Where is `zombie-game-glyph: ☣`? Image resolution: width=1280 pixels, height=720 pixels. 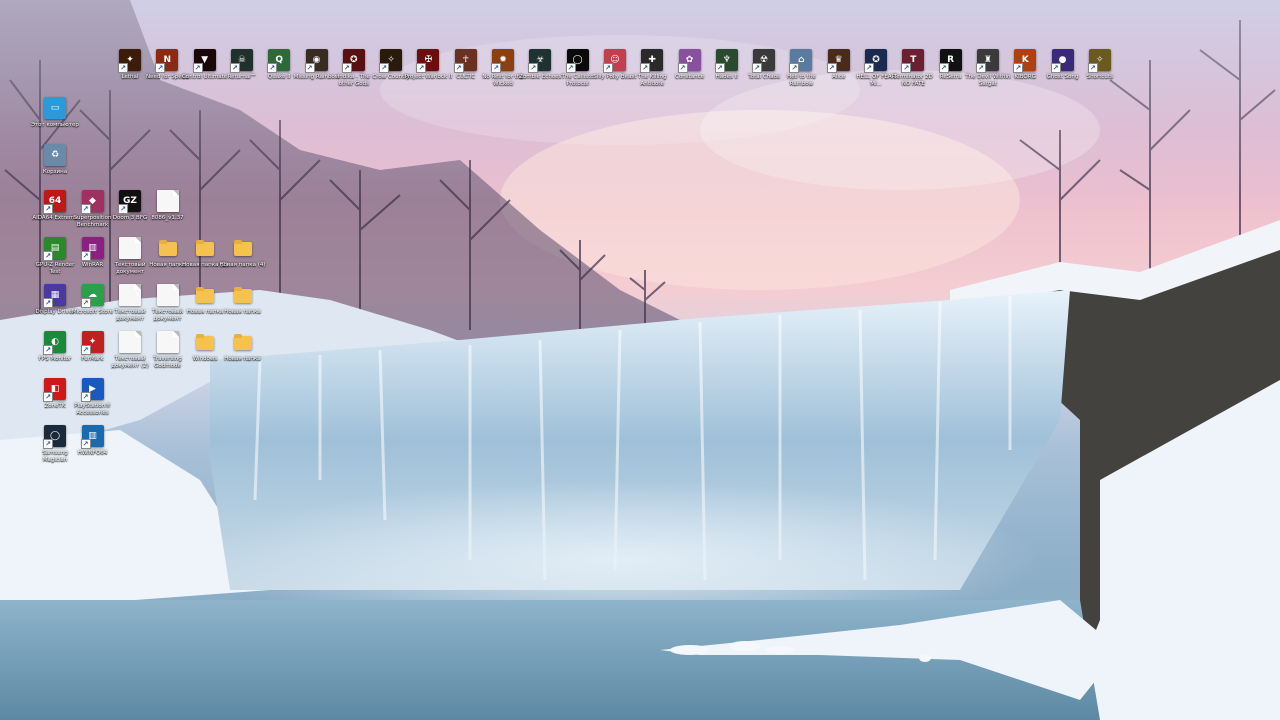
zombie-game-glyph: ☣ is located at coordinates (540, 60).